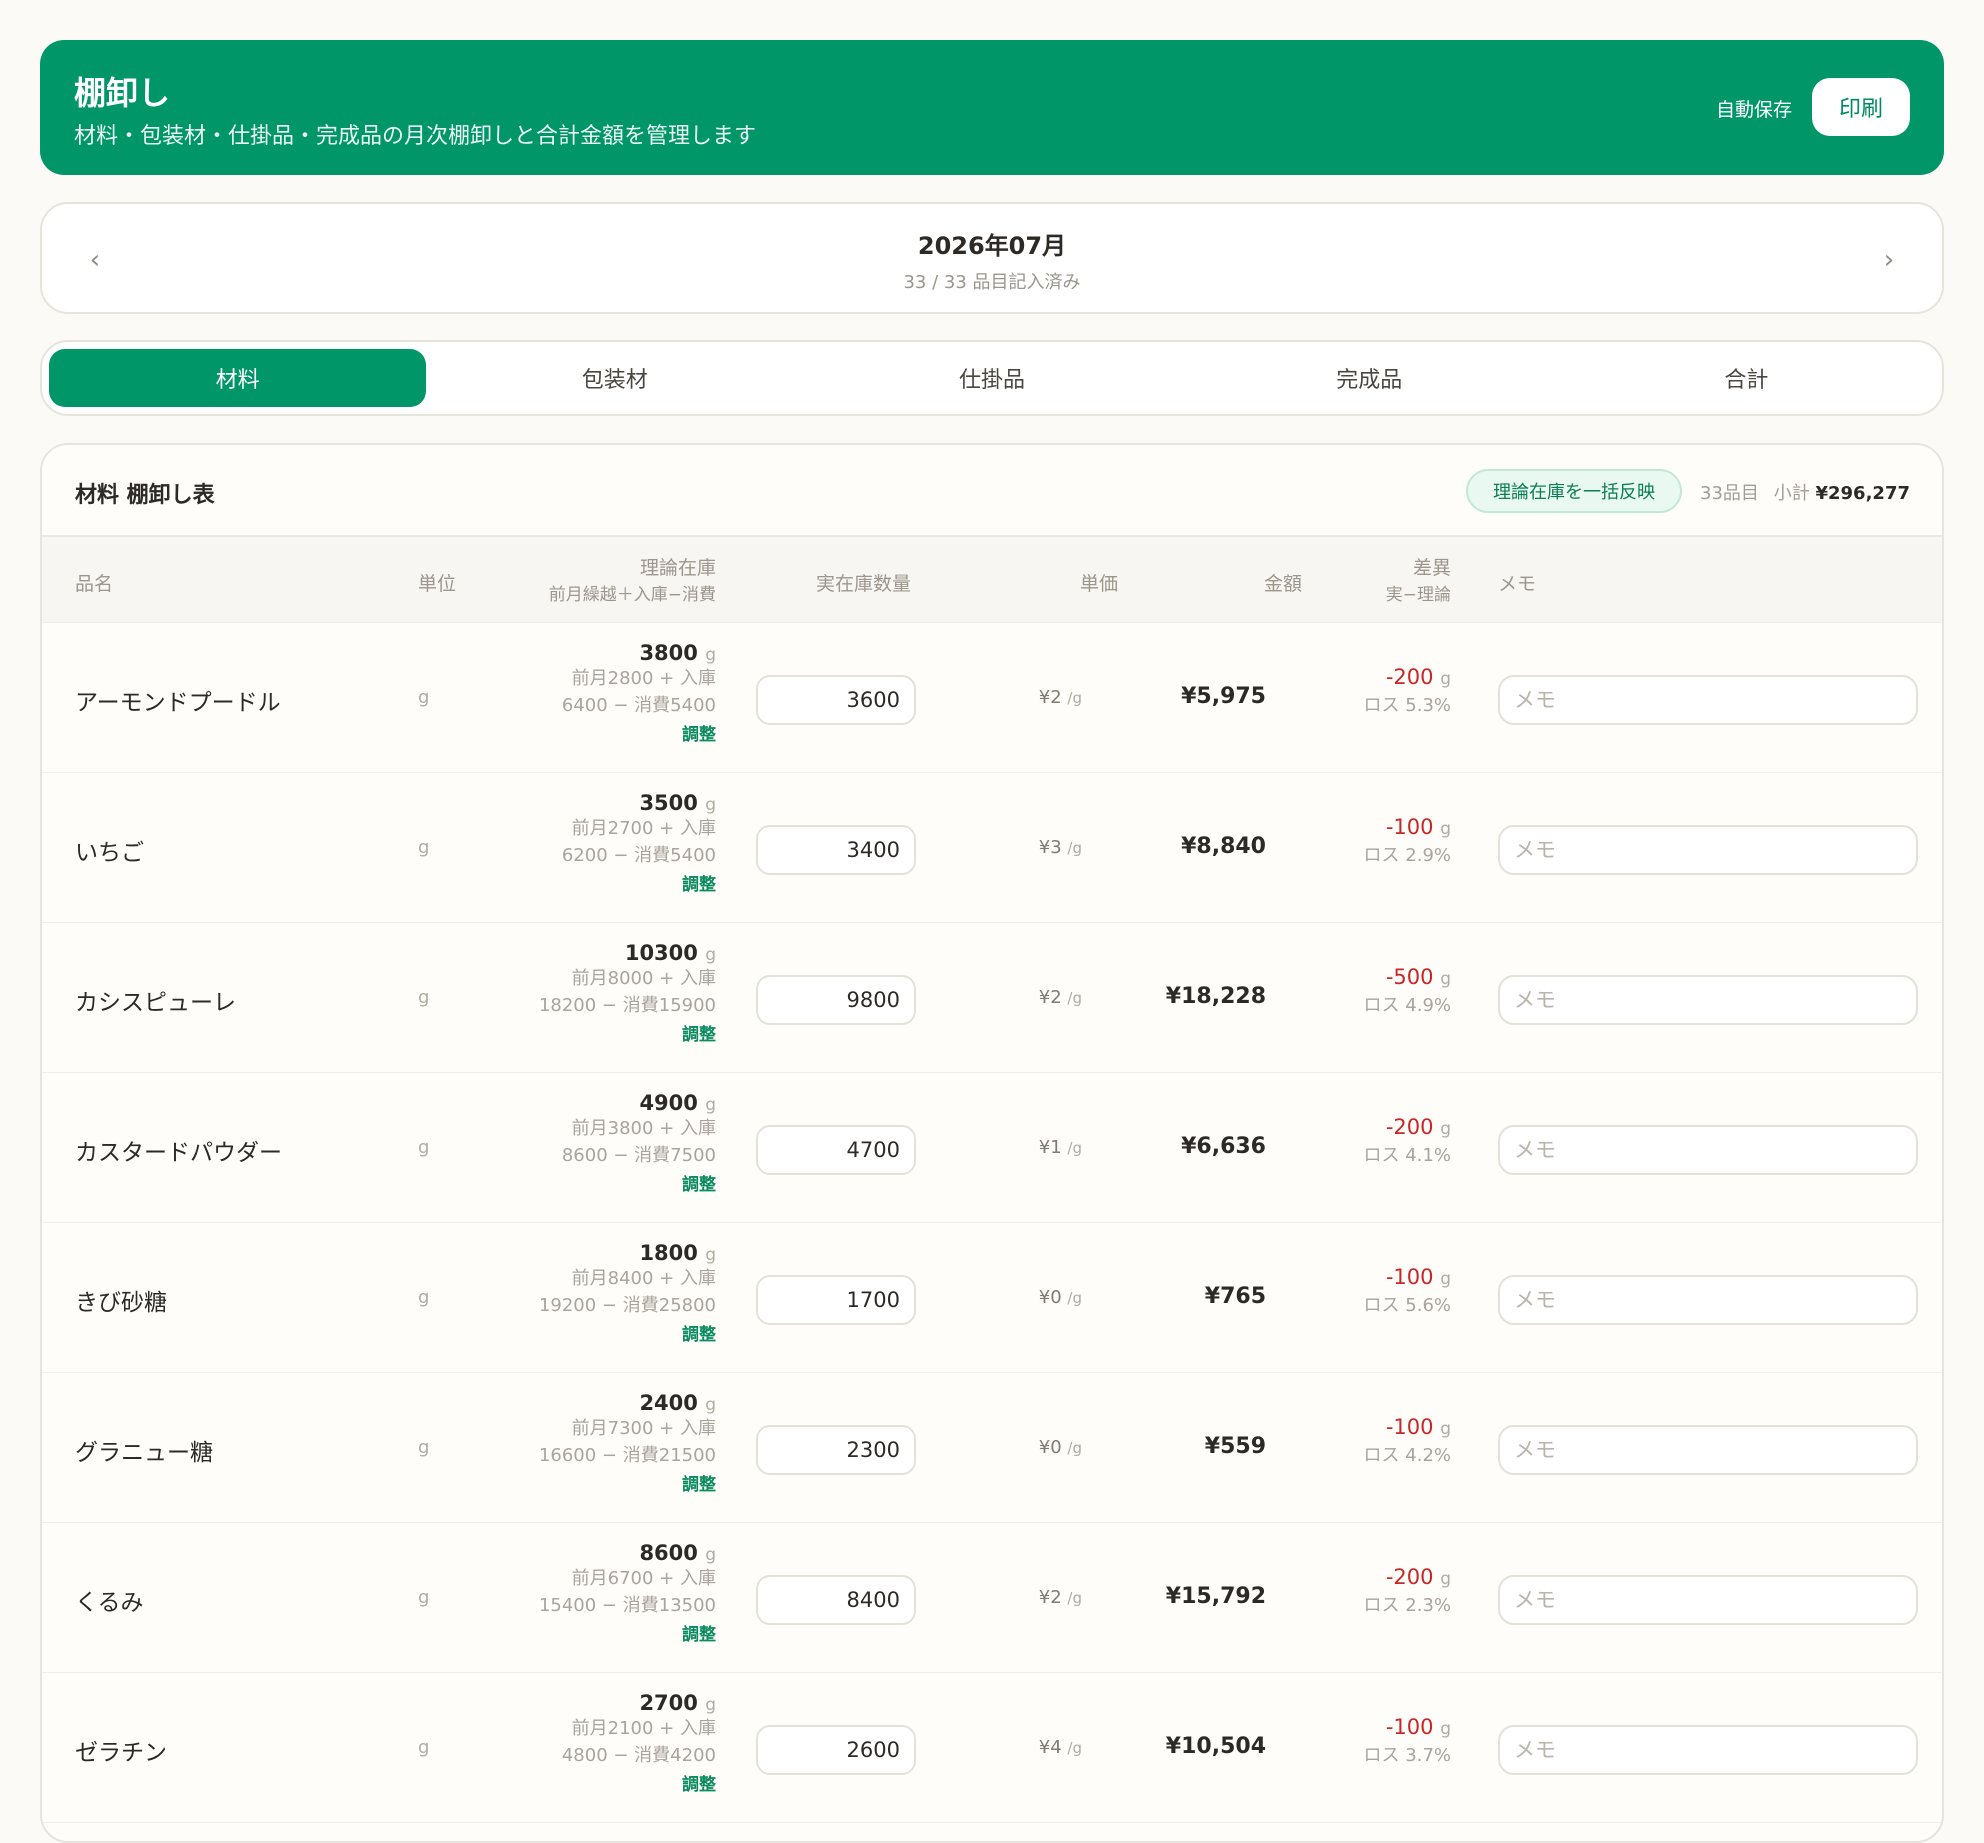 The height and width of the screenshot is (1843, 1984). I want to click on loss-rate: ロス 4.1%, so click(1407, 1155).